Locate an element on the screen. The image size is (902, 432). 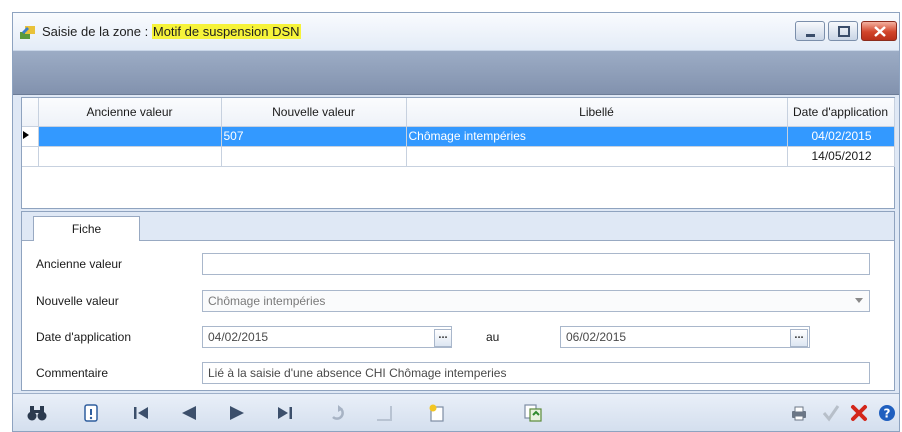
cell-nouvelle is located at coordinates (314, 156).